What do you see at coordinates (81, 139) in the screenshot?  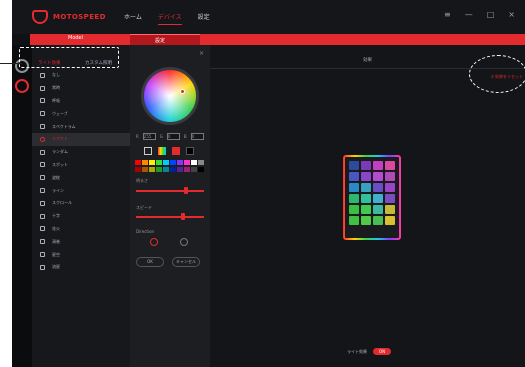 I see `effect-item: リアクト` at bounding box center [81, 139].